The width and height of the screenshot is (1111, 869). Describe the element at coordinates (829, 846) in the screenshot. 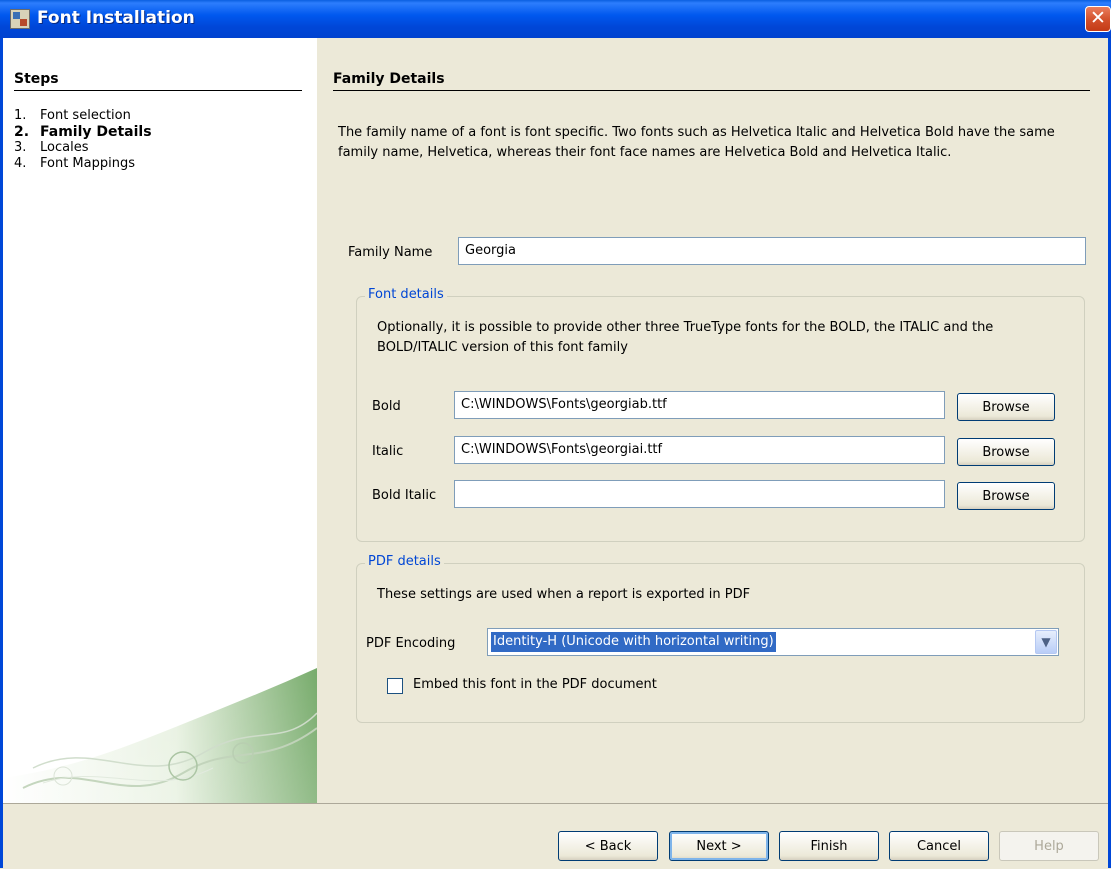

I see `finish-button: Finish` at that location.